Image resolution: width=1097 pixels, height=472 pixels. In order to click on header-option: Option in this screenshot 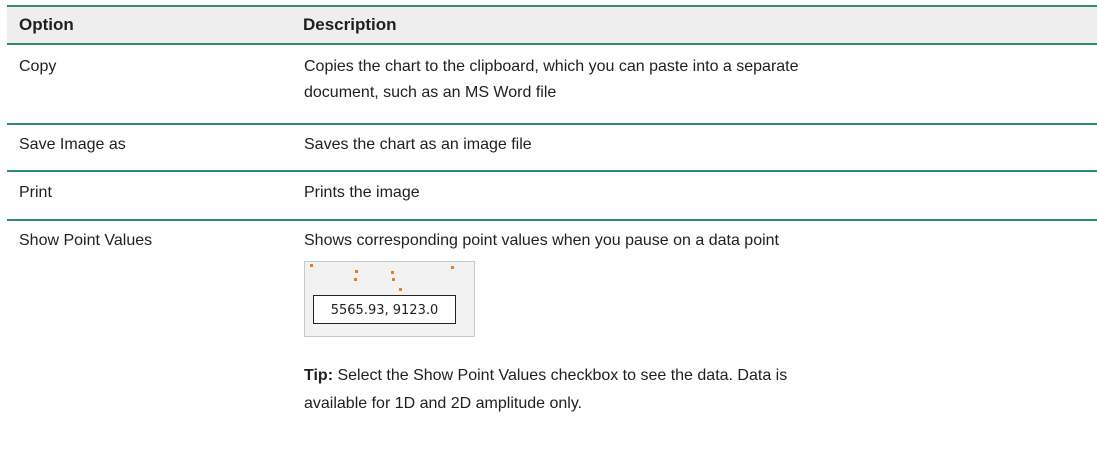, I will do `click(155, 25)`.